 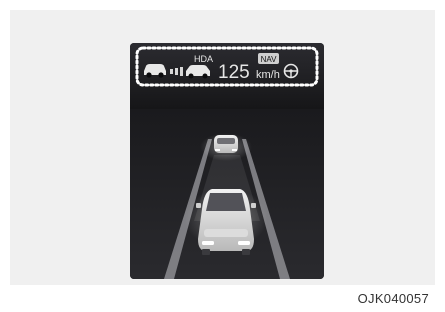 What do you see at coordinates (226, 147) in the screenshot?
I see `lead-car-icon` at bounding box center [226, 147].